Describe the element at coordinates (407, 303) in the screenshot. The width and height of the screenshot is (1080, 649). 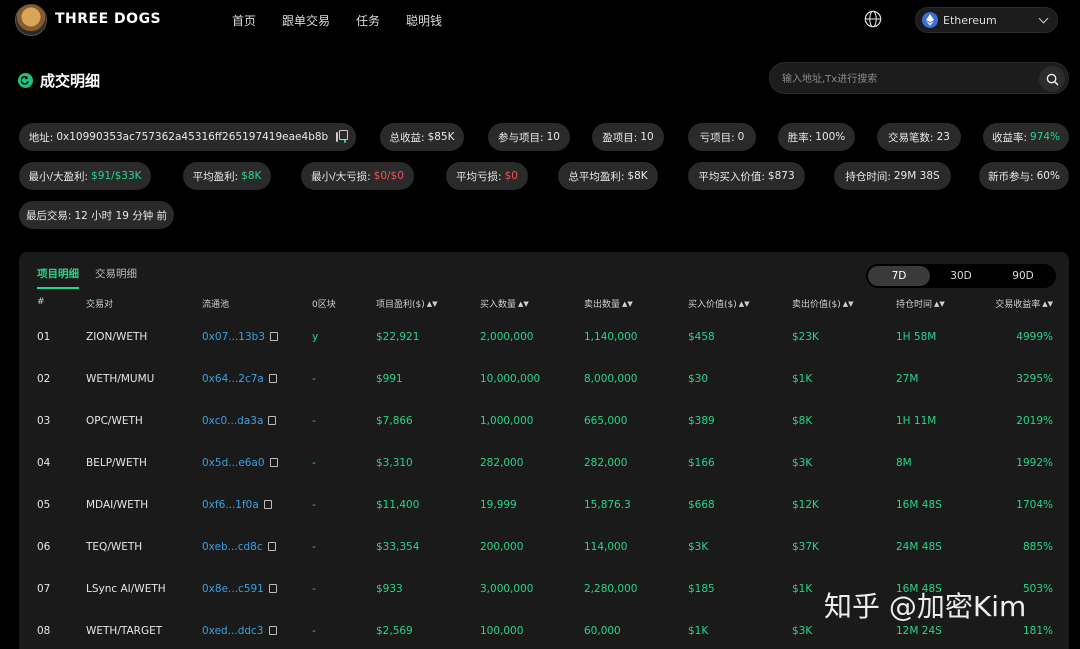
I see `col-profit: 项目盈利($) ▲▼` at that location.